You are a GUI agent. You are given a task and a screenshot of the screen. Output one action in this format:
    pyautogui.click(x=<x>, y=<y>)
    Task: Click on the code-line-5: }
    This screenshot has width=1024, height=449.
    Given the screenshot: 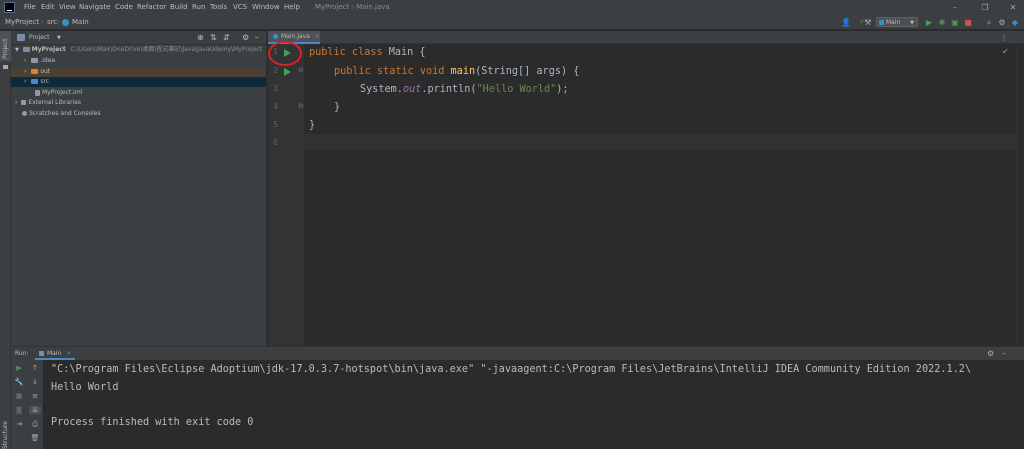 What is the action you would take?
    pyautogui.click(x=312, y=125)
    